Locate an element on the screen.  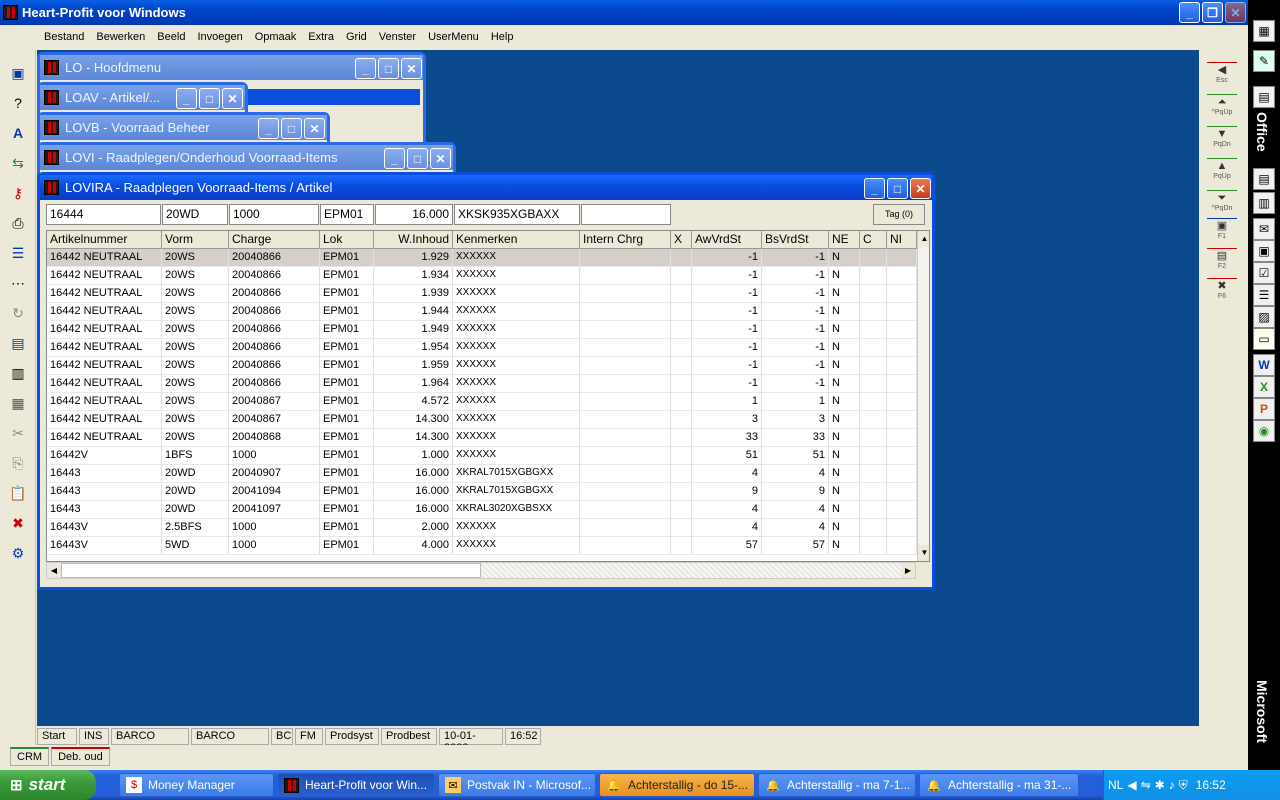
tag-button: Tag (0) is located at coordinates (899, 214).